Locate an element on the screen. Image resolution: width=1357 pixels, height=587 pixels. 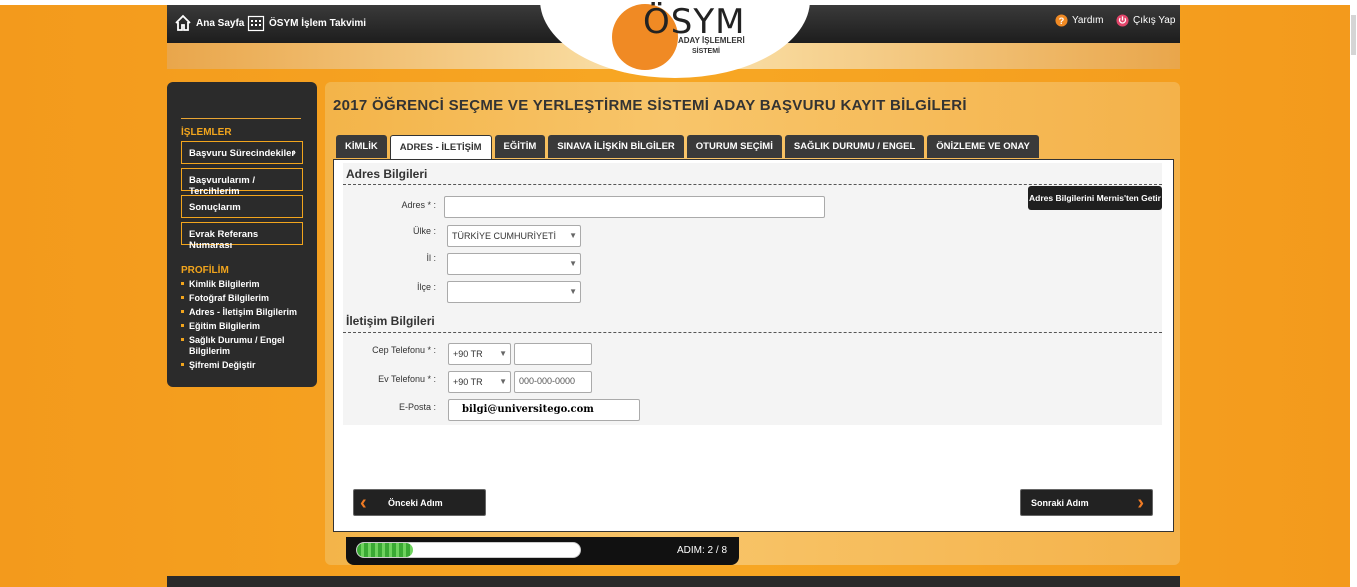
il-label: İl : is located at coordinates (431, 258).